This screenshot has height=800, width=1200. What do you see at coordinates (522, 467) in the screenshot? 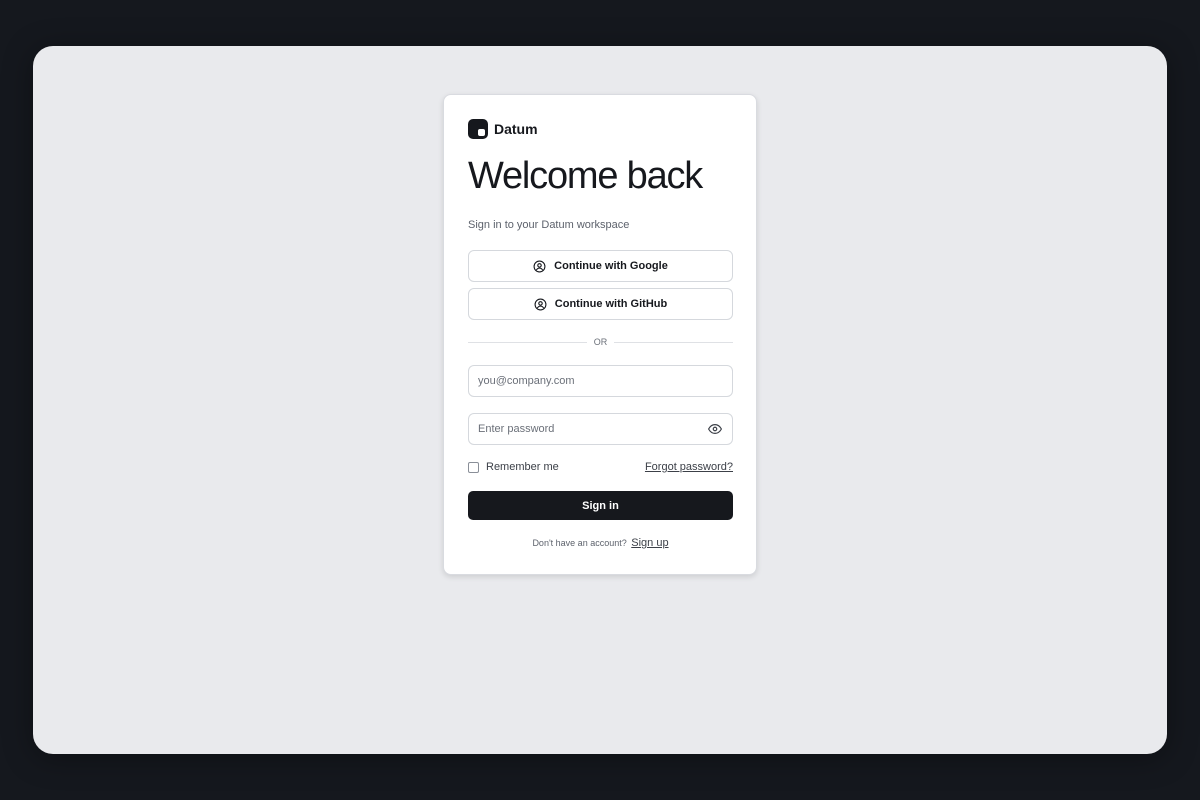
I see `remember-me-label: Remember me` at bounding box center [522, 467].